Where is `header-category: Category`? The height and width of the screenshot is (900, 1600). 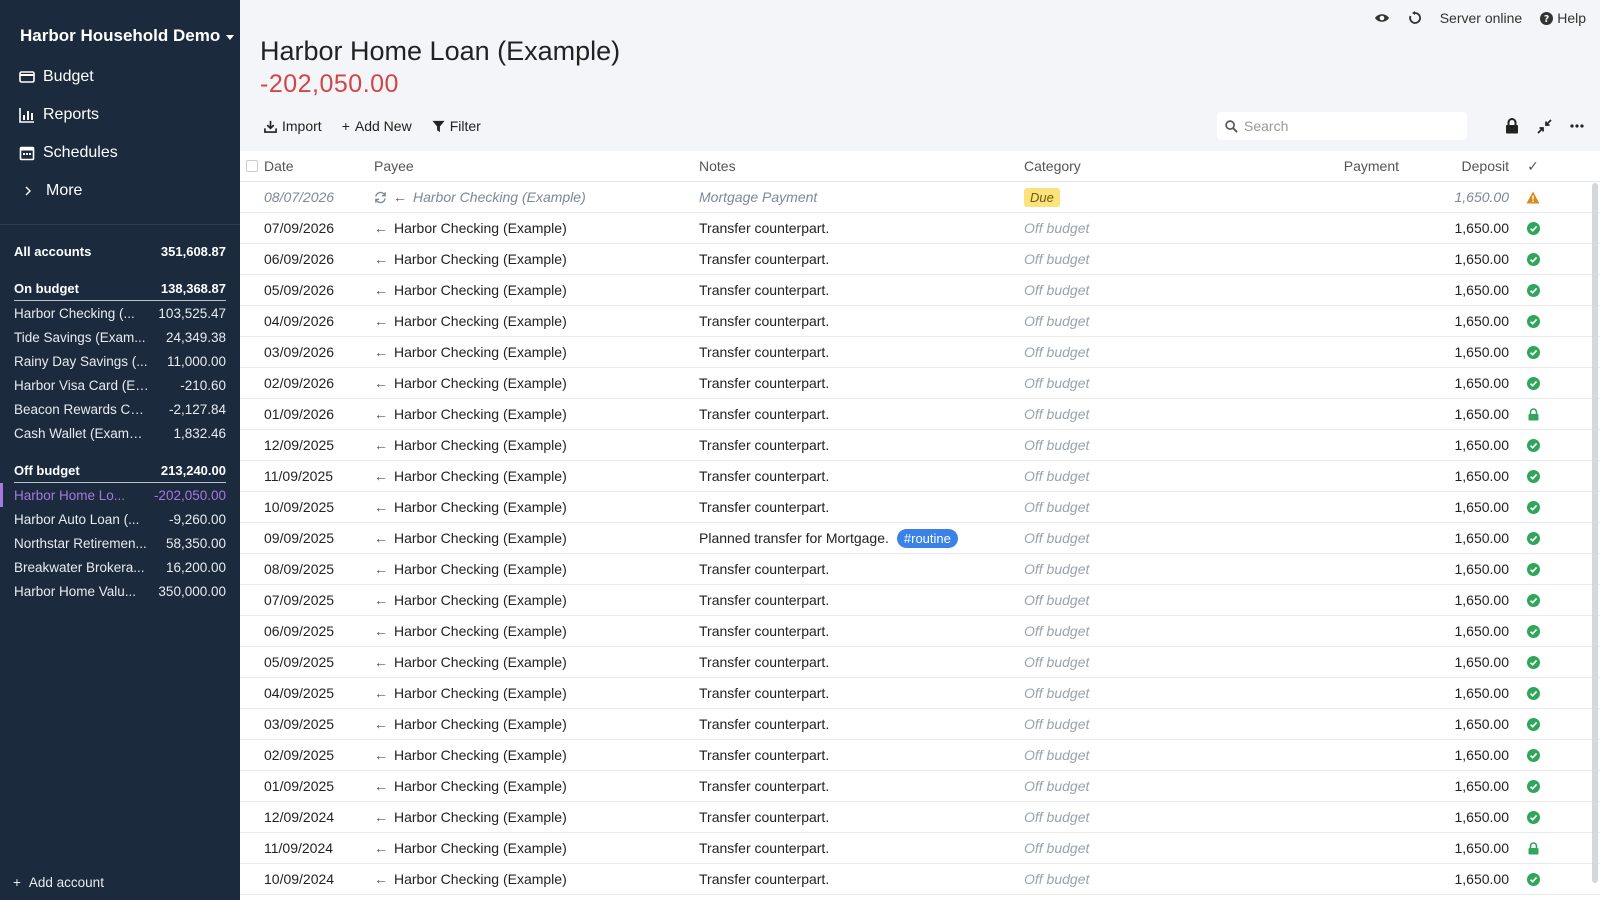
header-category: Category is located at coordinates (1151, 166).